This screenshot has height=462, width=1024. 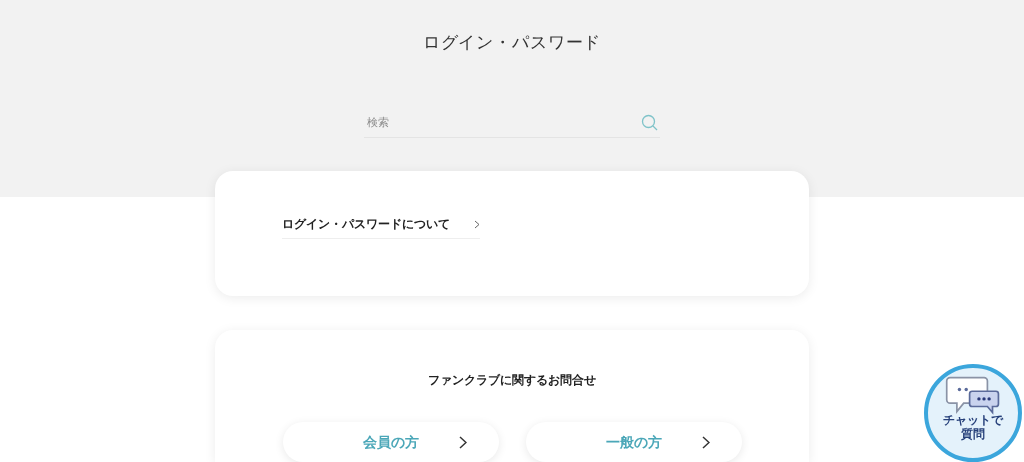 I want to click on chat-button: チャットで 質問, so click(x=973, y=413).